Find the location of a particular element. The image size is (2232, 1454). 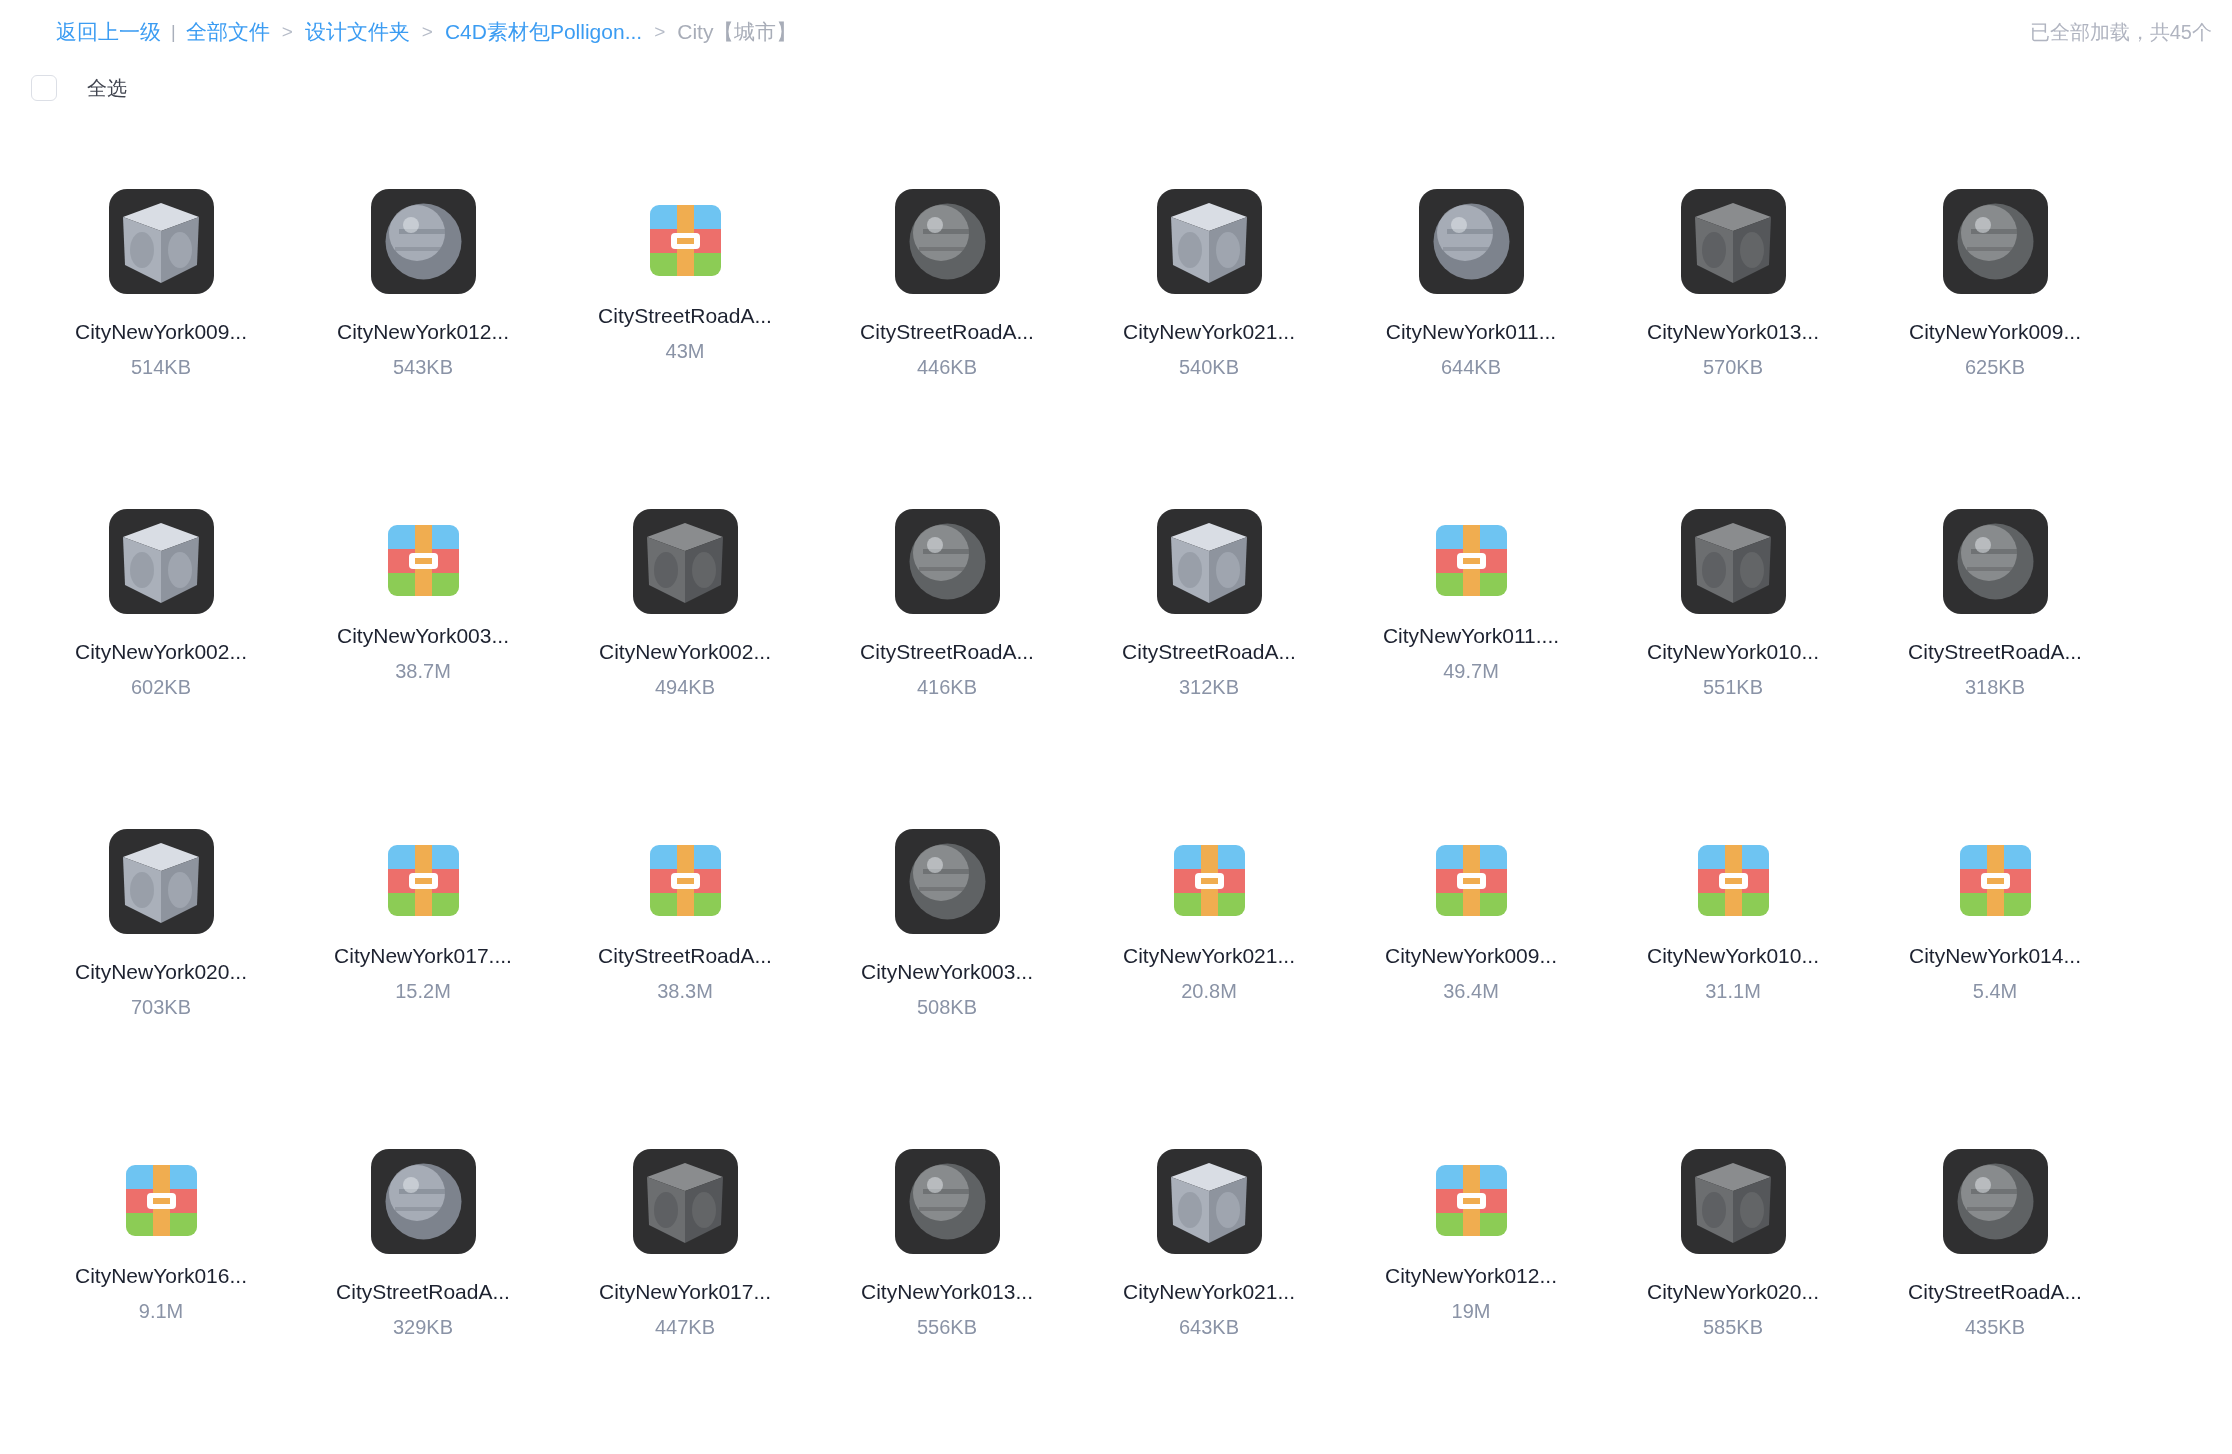

file-size: 570KB is located at coordinates (1733, 367).